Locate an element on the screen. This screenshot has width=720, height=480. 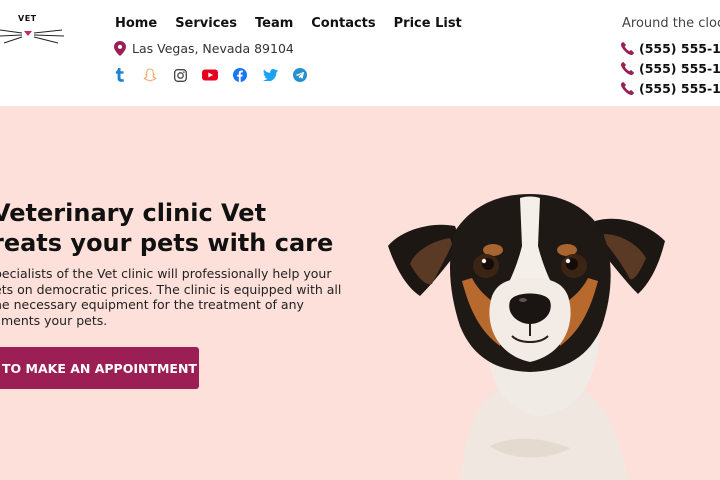
nav-services: Services is located at coordinates (206, 23).